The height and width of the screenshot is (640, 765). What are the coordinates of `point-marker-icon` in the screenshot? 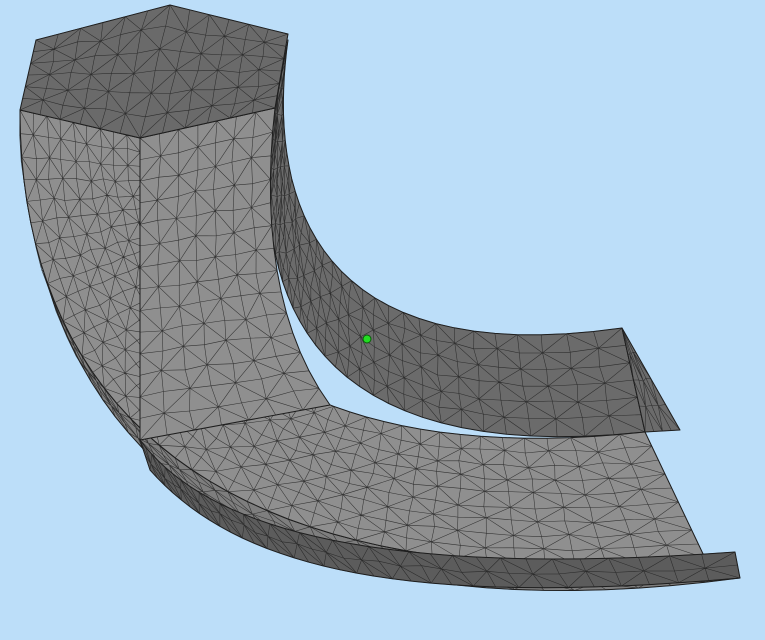 It's located at (367, 339).